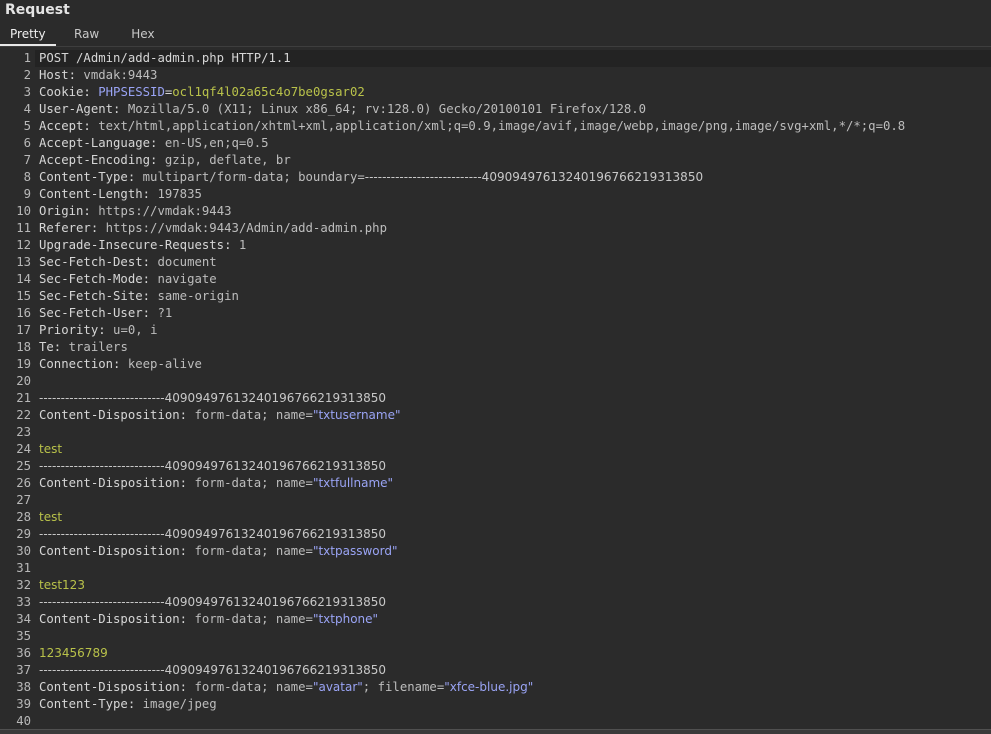  Describe the element at coordinates (179, 704) in the screenshot. I see `request-token: image/jpeg` at that location.